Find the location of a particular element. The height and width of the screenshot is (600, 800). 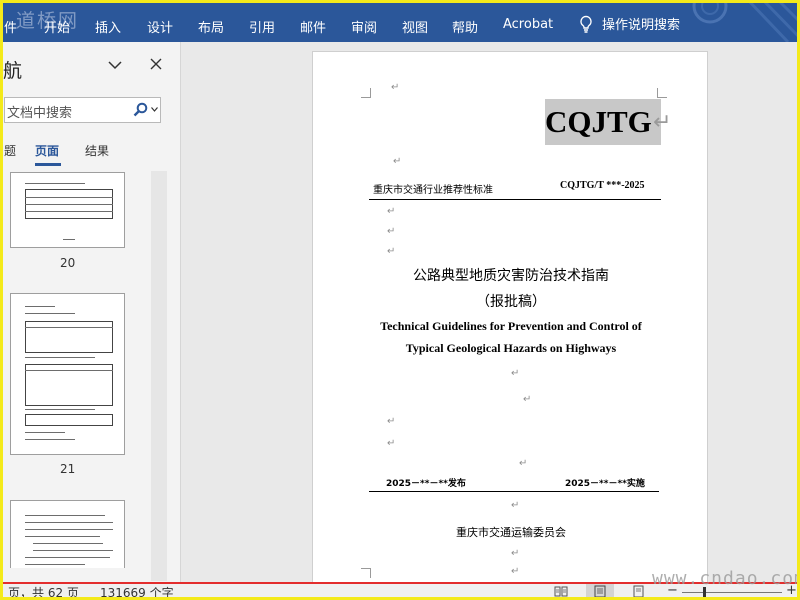

nav-tab-active-indicator is located at coordinates (48, 164).